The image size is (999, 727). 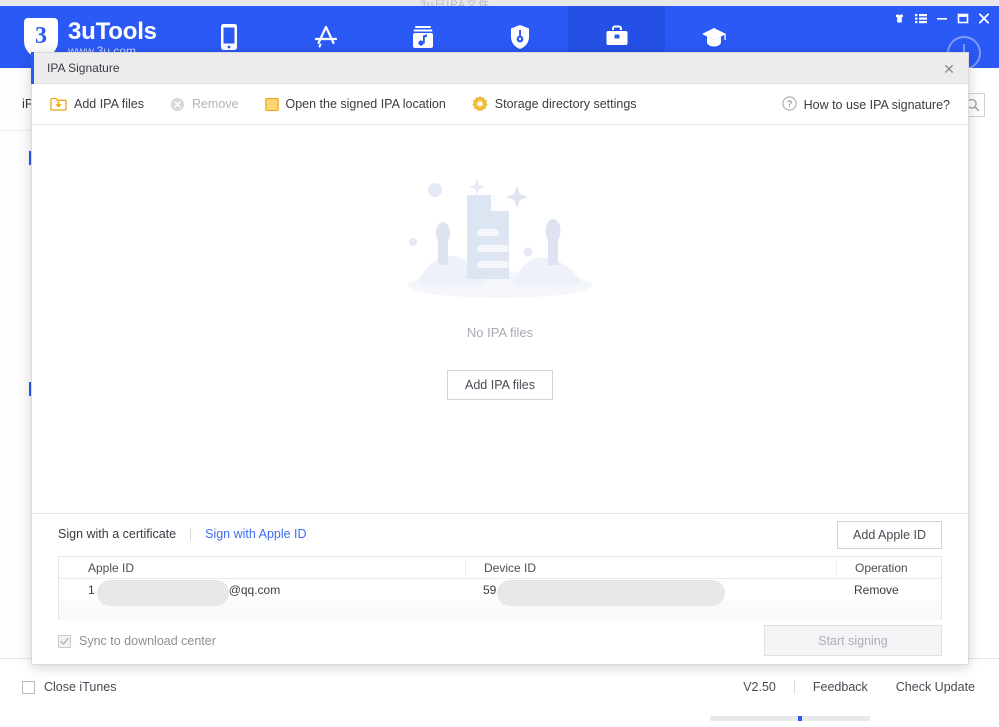 I want to click on brand-title: 3uTools, so click(x=112, y=31).